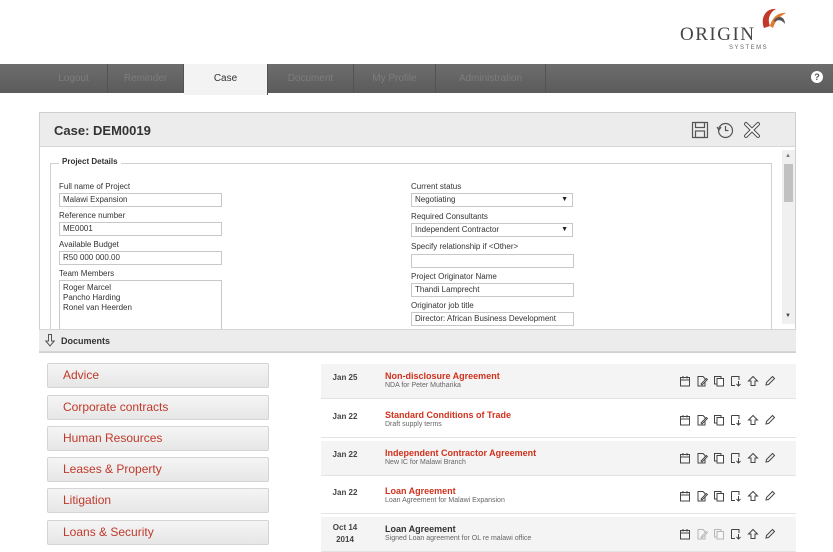  Describe the element at coordinates (442, 305) in the screenshot. I see `originator-title-label: Originator job title` at that location.